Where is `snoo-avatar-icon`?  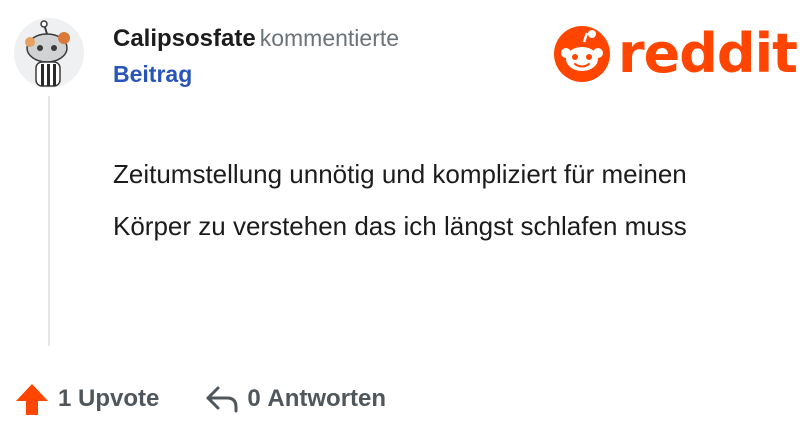 snoo-avatar-icon is located at coordinates (49, 53).